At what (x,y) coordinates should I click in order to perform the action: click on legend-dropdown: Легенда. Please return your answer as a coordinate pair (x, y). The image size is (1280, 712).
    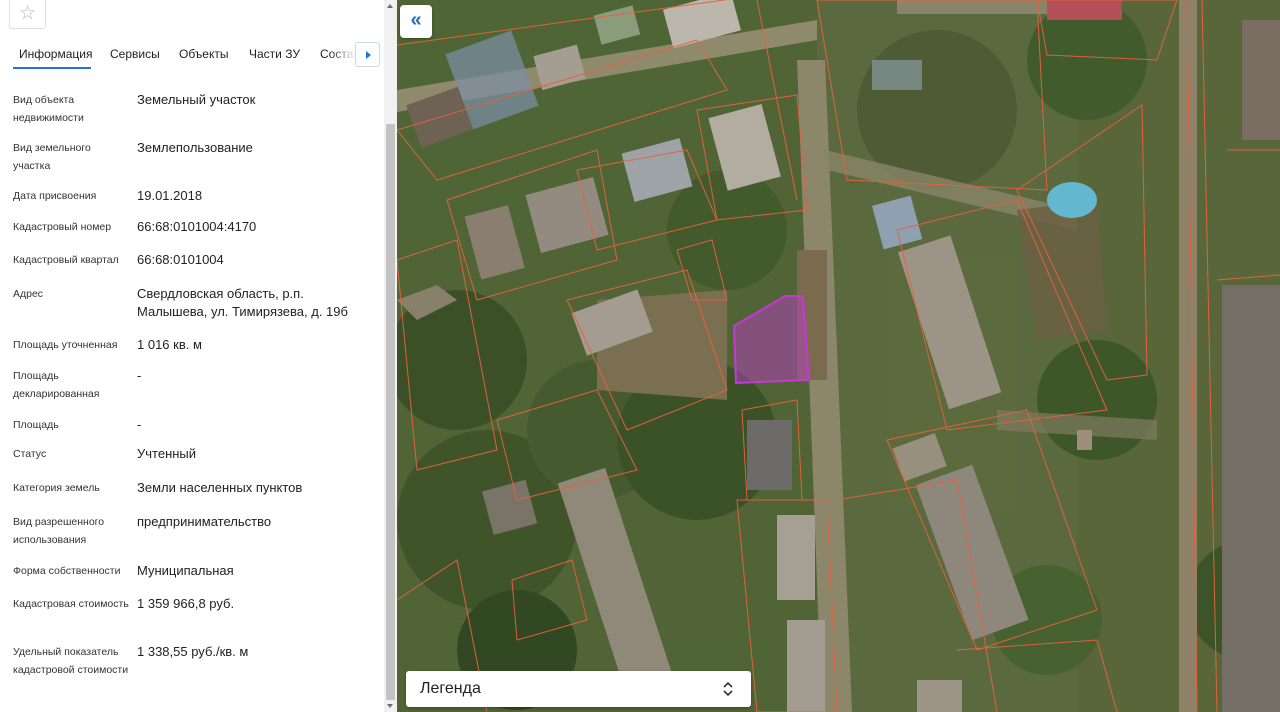
    Looking at the image, I should click on (578, 689).